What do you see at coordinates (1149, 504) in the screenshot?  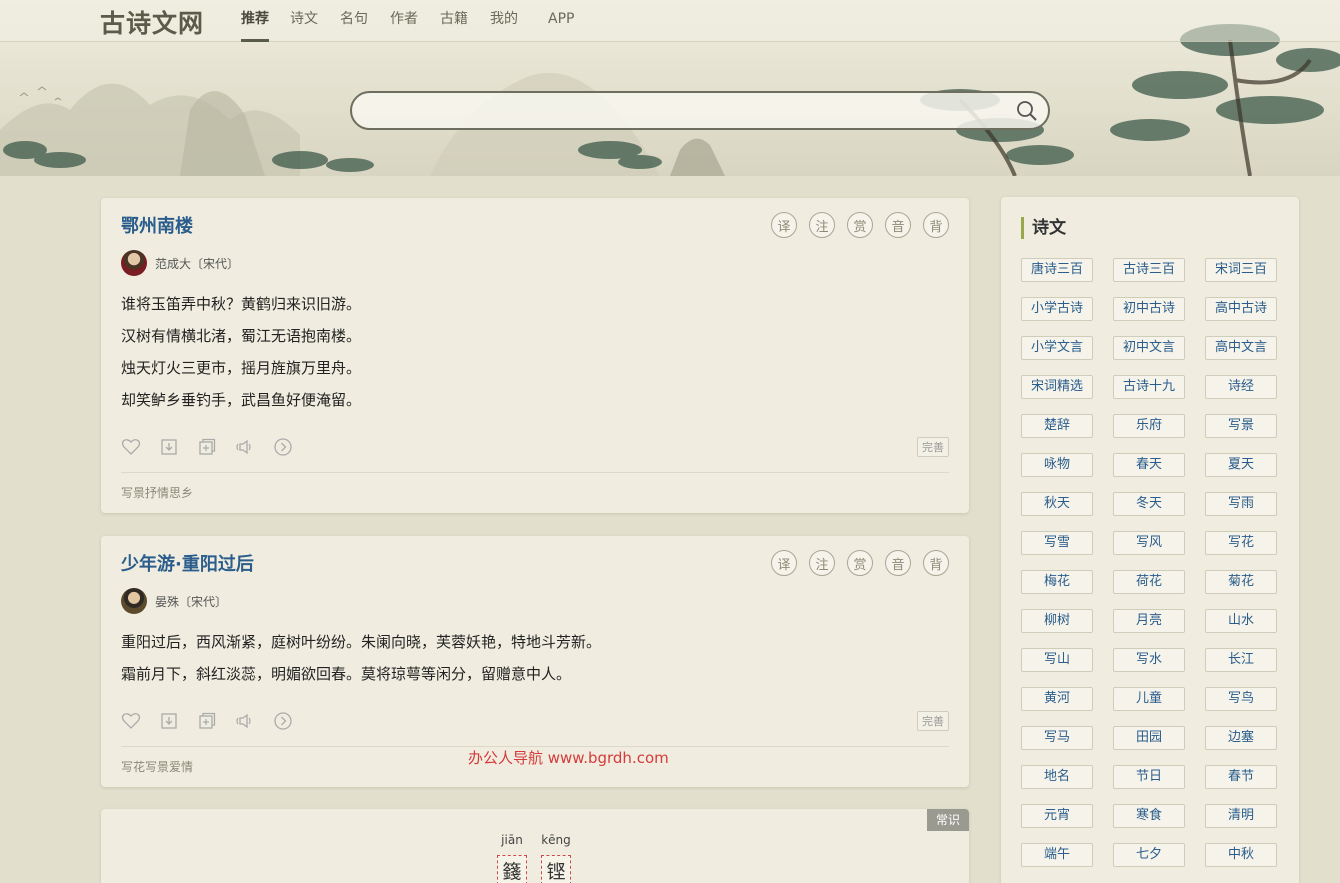 I see `category-item: 冬天` at bounding box center [1149, 504].